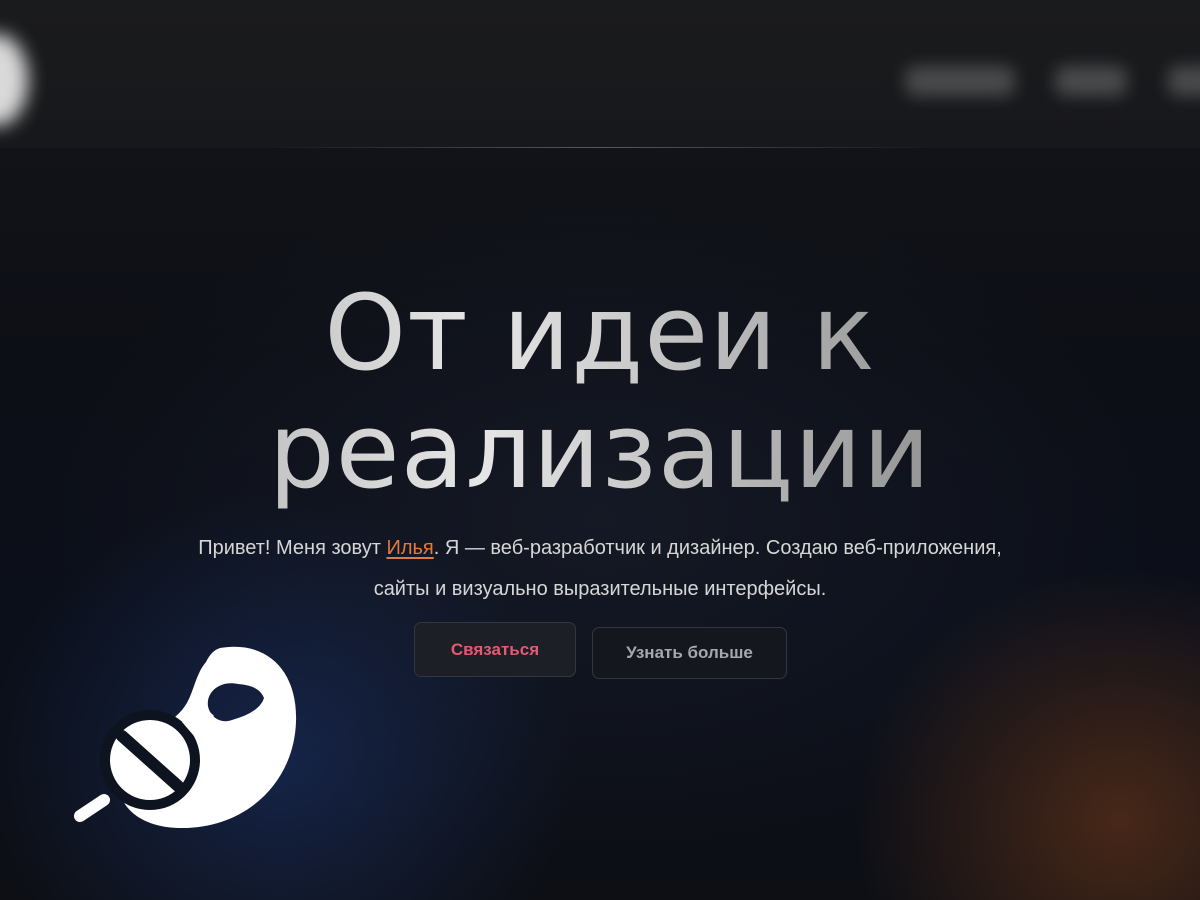  What do you see at coordinates (185, 737) in the screenshot?
I see `paintbrush-icon` at bounding box center [185, 737].